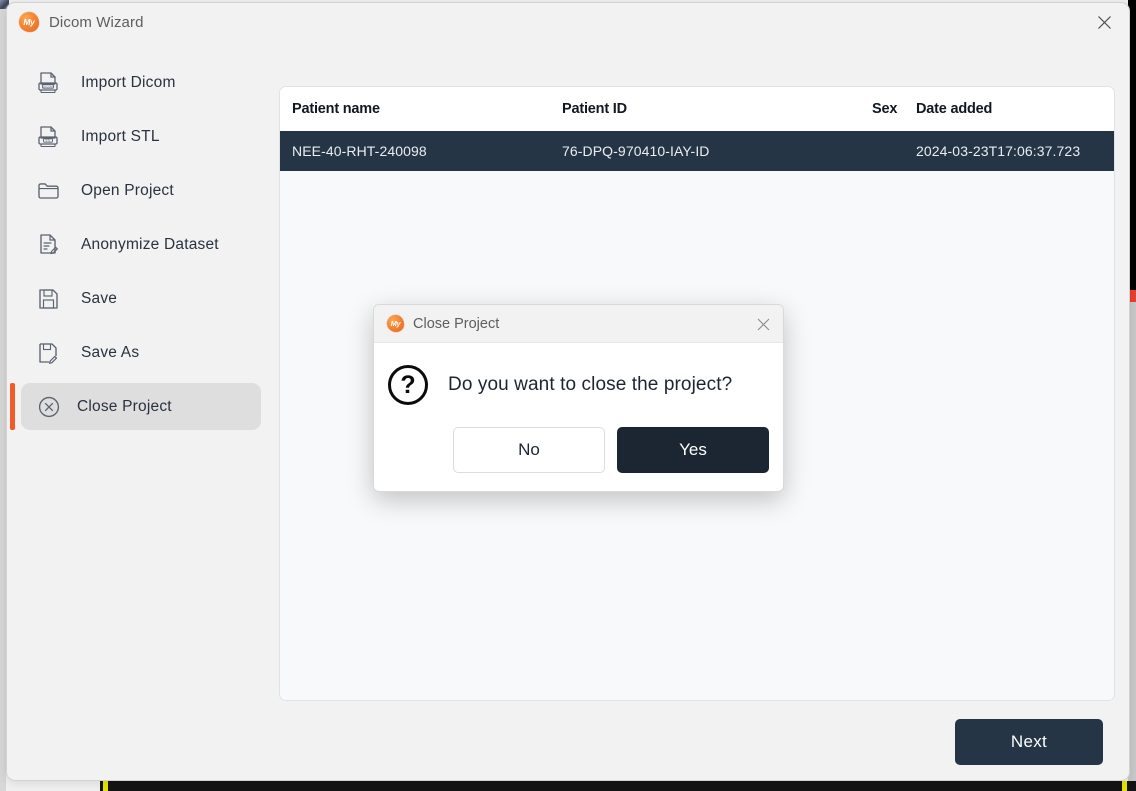 The height and width of the screenshot is (791, 1136). Describe the element at coordinates (49, 137) in the screenshot. I see `import-stl-icon: STL` at that location.